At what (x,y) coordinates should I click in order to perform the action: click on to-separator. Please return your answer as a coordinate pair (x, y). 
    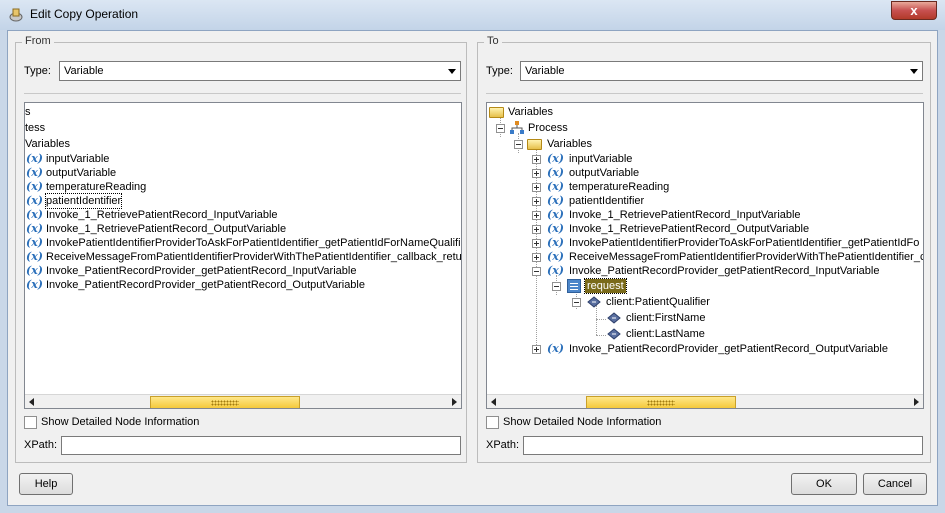
    Looking at the image, I should click on (704, 93).